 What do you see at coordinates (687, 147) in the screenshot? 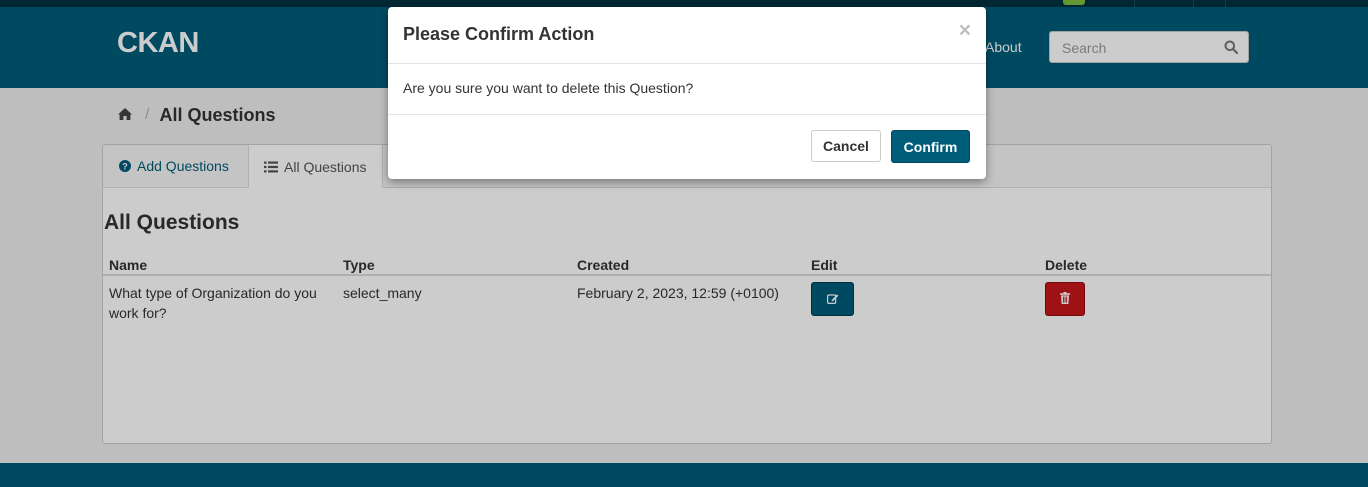
I see `dialog-footer: Cancel Confirm` at bounding box center [687, 147].